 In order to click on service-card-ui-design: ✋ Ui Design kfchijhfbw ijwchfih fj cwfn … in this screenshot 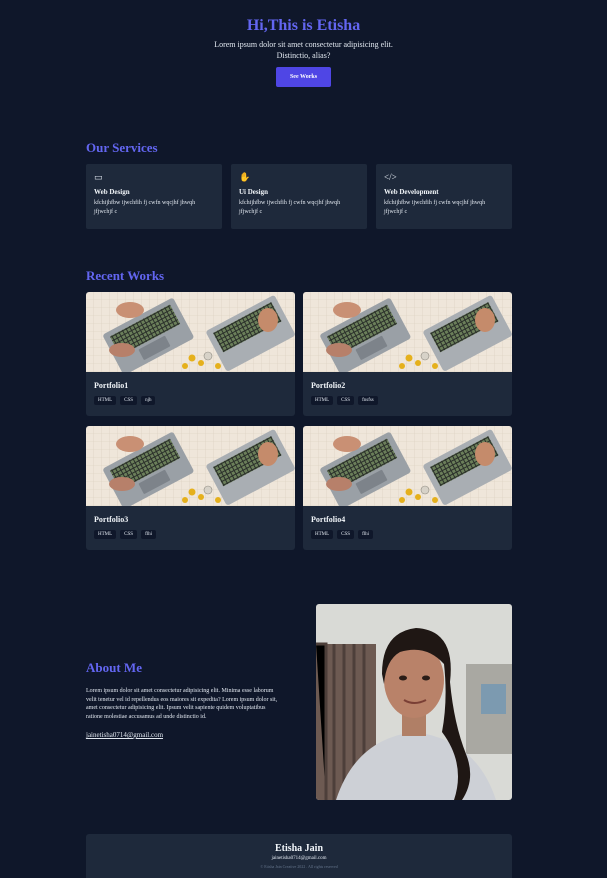, I will do `click(299, 196)`.